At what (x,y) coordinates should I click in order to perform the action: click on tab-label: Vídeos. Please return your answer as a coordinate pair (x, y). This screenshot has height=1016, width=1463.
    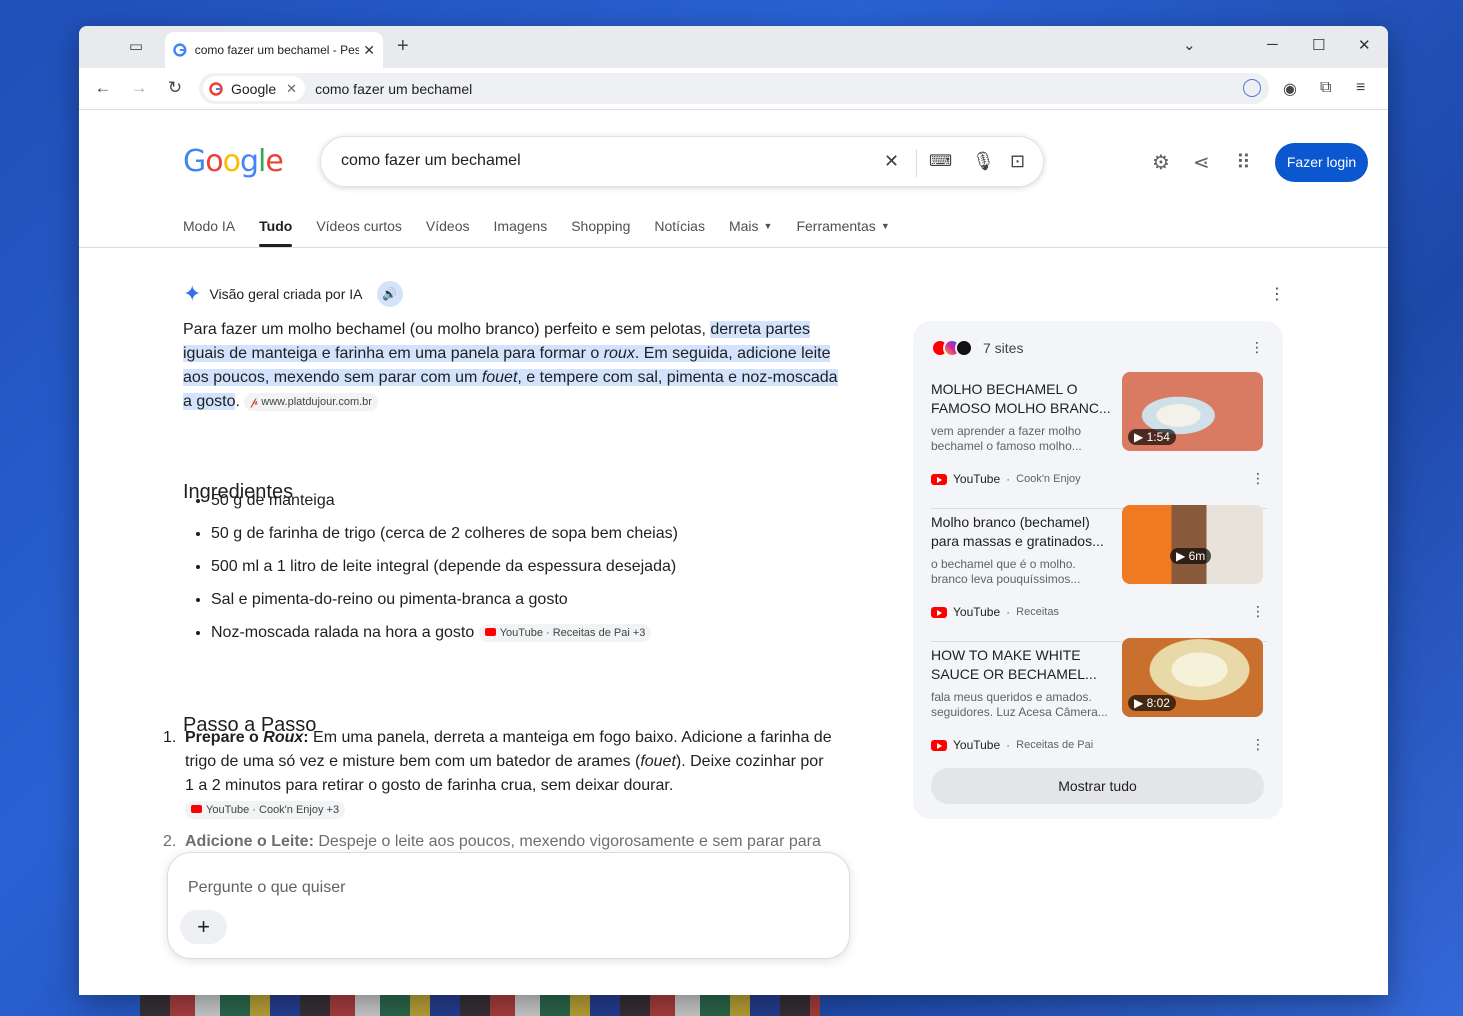
    Looking at the image, I should click on (447, 226).